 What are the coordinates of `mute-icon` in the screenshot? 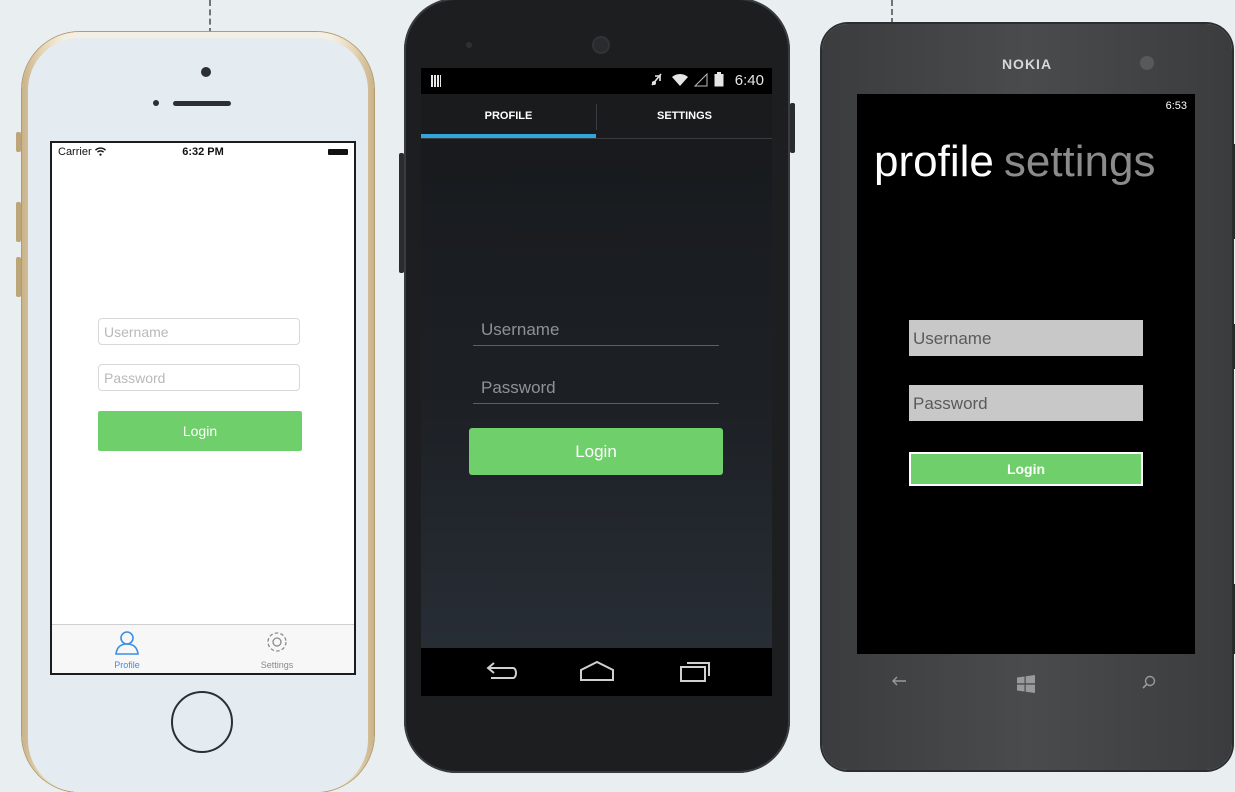 It's located at (656, 79).